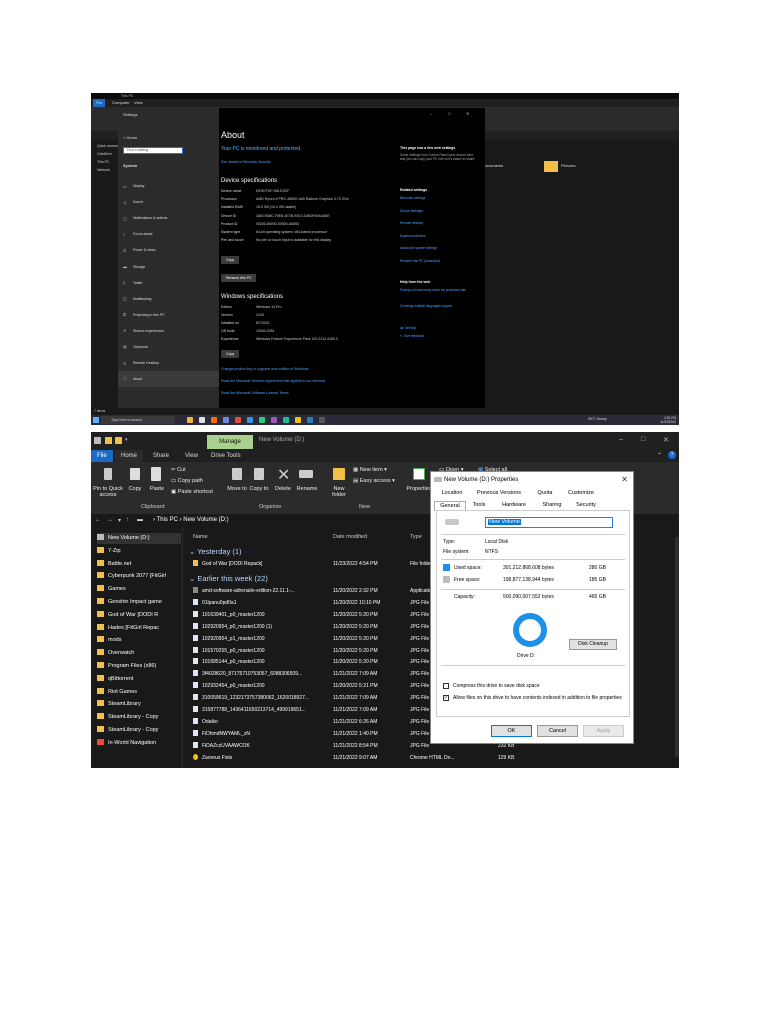  I want to click on weather-widget: 39°C Sunny, so click(597, 419).